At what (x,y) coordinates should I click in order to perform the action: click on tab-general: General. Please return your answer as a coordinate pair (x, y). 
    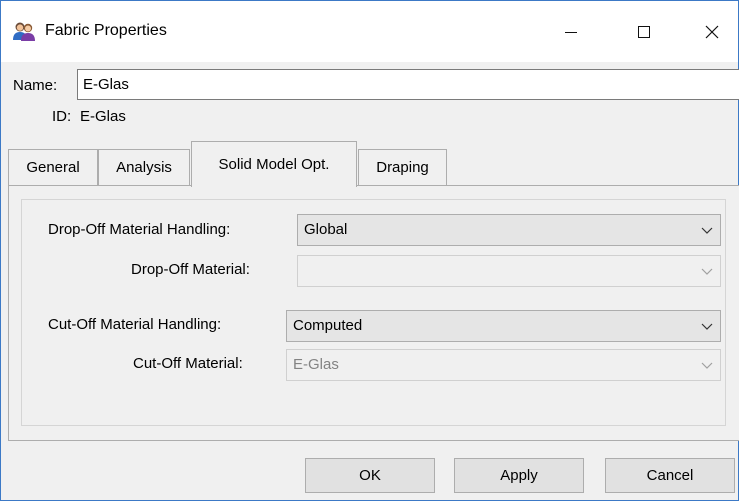
    Looking at the image, I should click on (53, 167).